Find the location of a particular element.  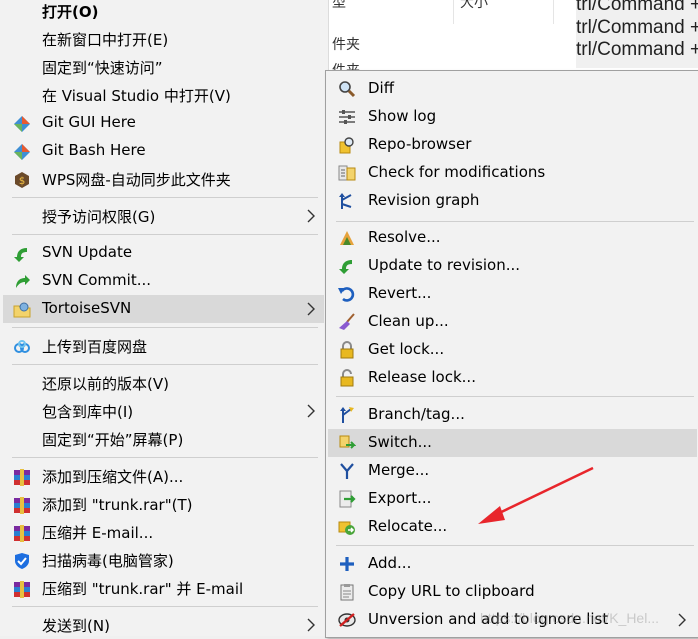

annotation-arrow is located at coordinates (536, 495).